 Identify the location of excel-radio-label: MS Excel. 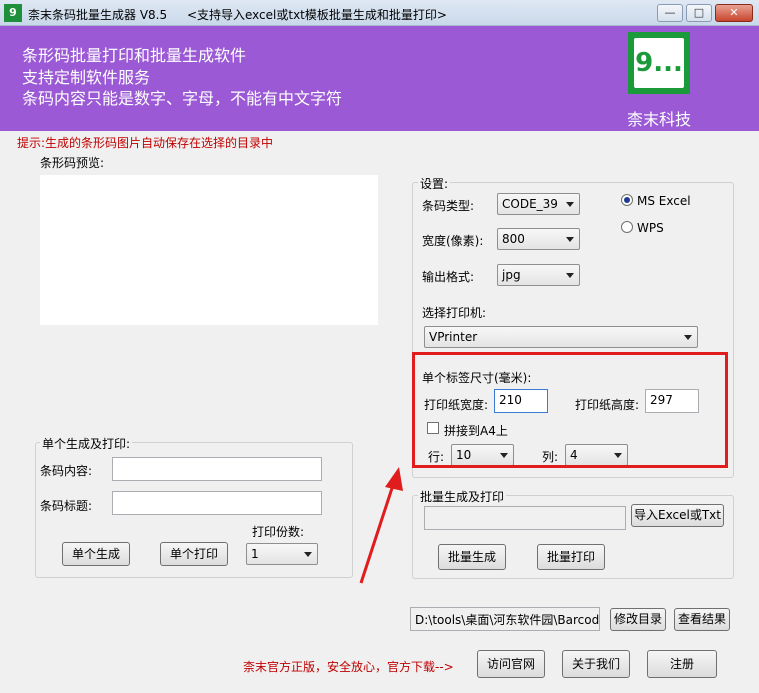
(664, 201).